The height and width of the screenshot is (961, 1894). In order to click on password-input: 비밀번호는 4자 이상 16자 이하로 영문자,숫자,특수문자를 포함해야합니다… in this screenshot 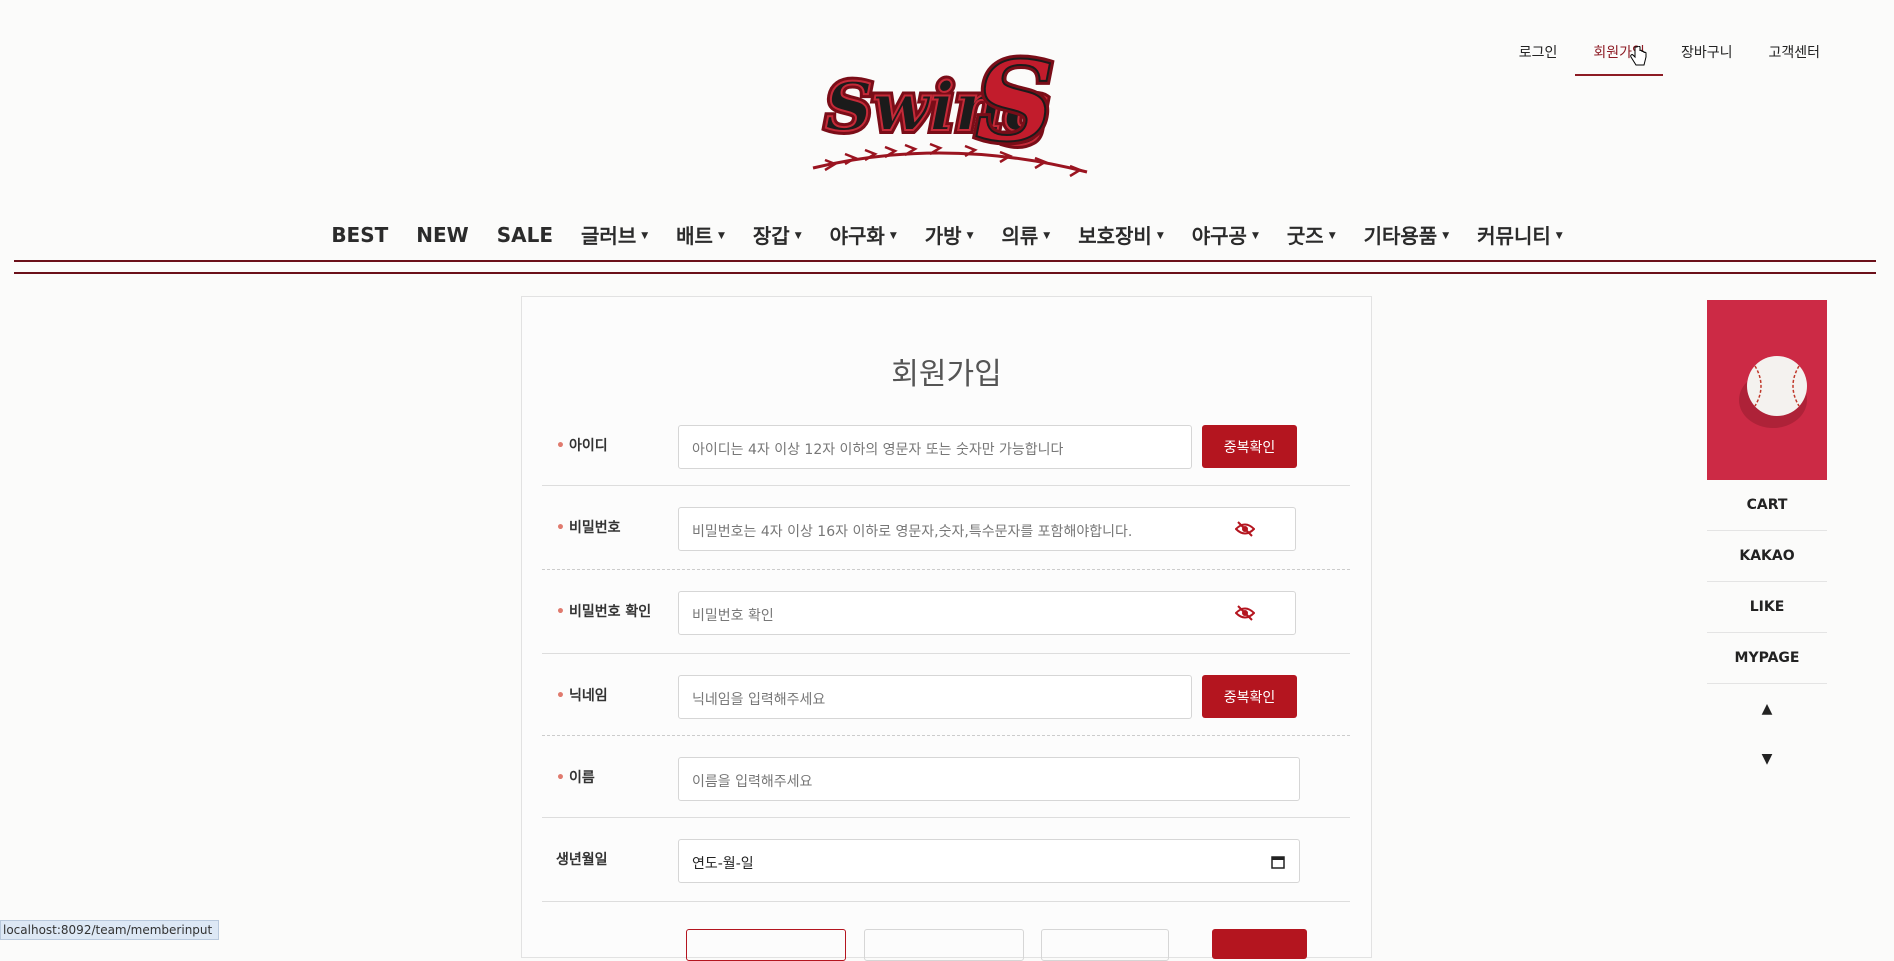, I will do `click(987, 529)`.